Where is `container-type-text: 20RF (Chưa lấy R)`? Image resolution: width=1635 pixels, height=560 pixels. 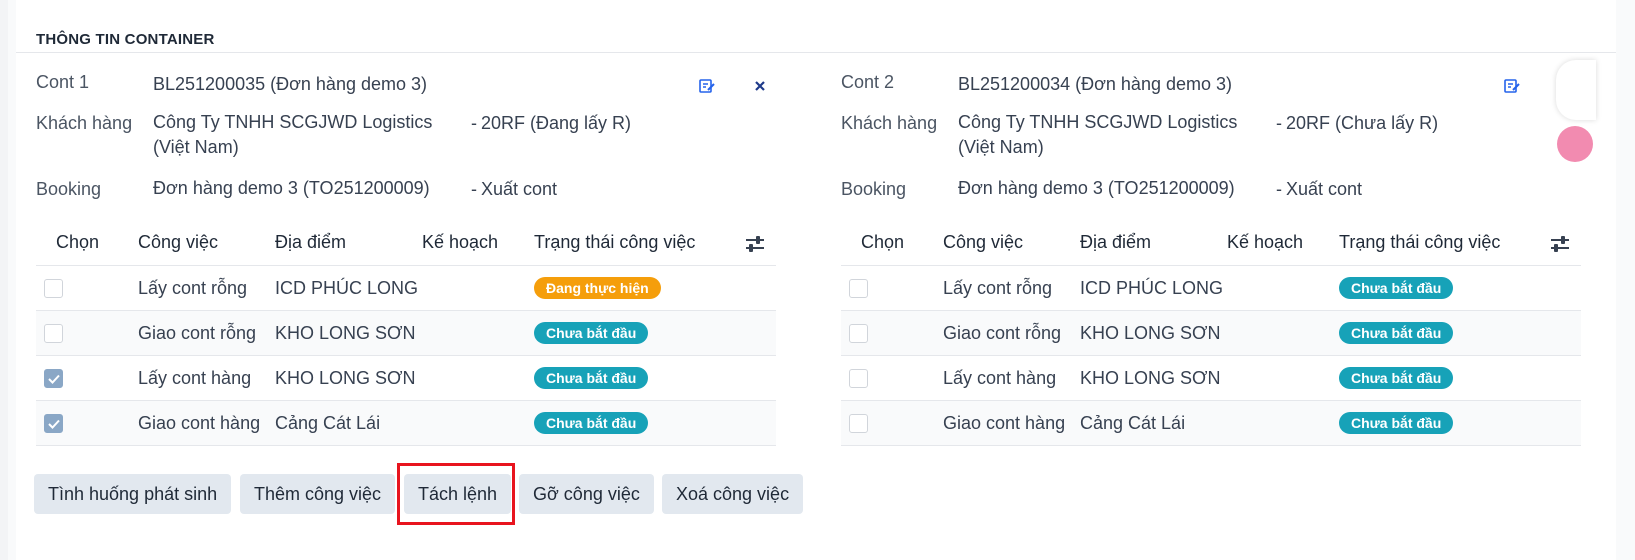
container-type-text: 20RF (Chưa lấy R) is located at coordinates (1362, 123).